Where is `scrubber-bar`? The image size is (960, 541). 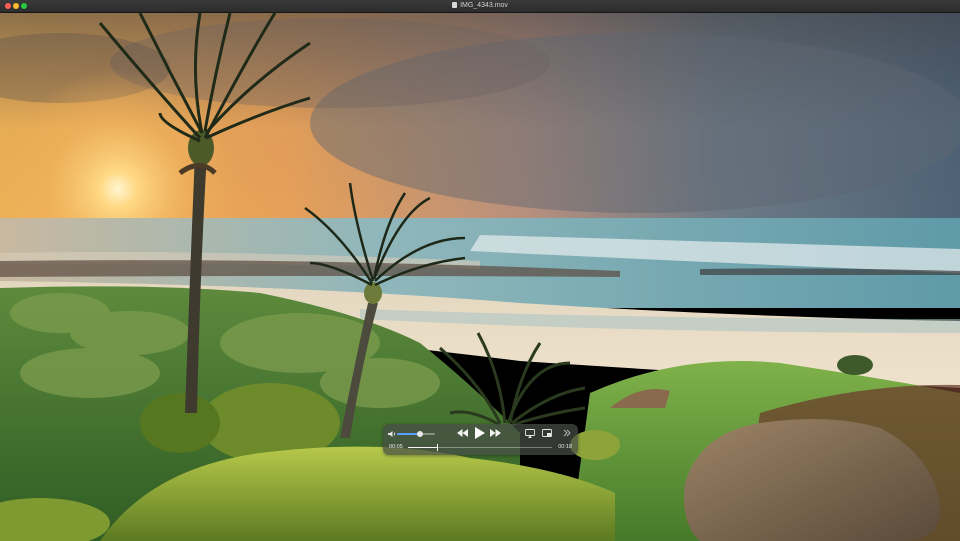
scrubber-bar is located at coordinates (480, 447).